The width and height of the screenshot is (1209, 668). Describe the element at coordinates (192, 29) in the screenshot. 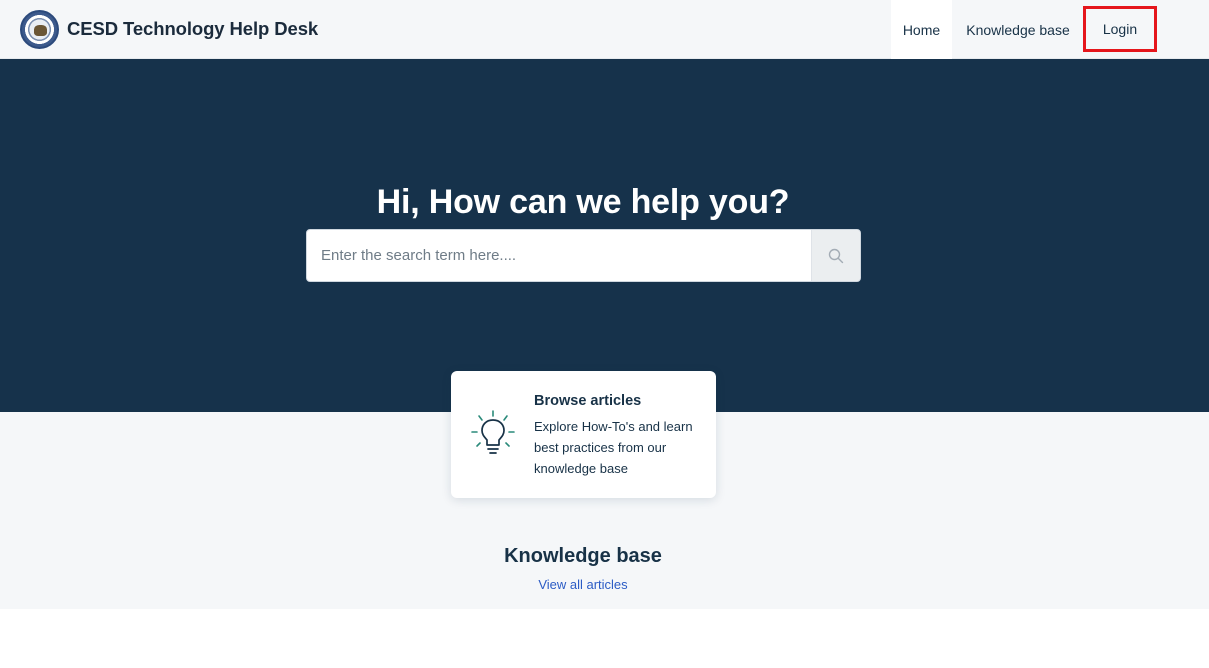

I see `brand-name: CESD Technology Help Desk` at that location.